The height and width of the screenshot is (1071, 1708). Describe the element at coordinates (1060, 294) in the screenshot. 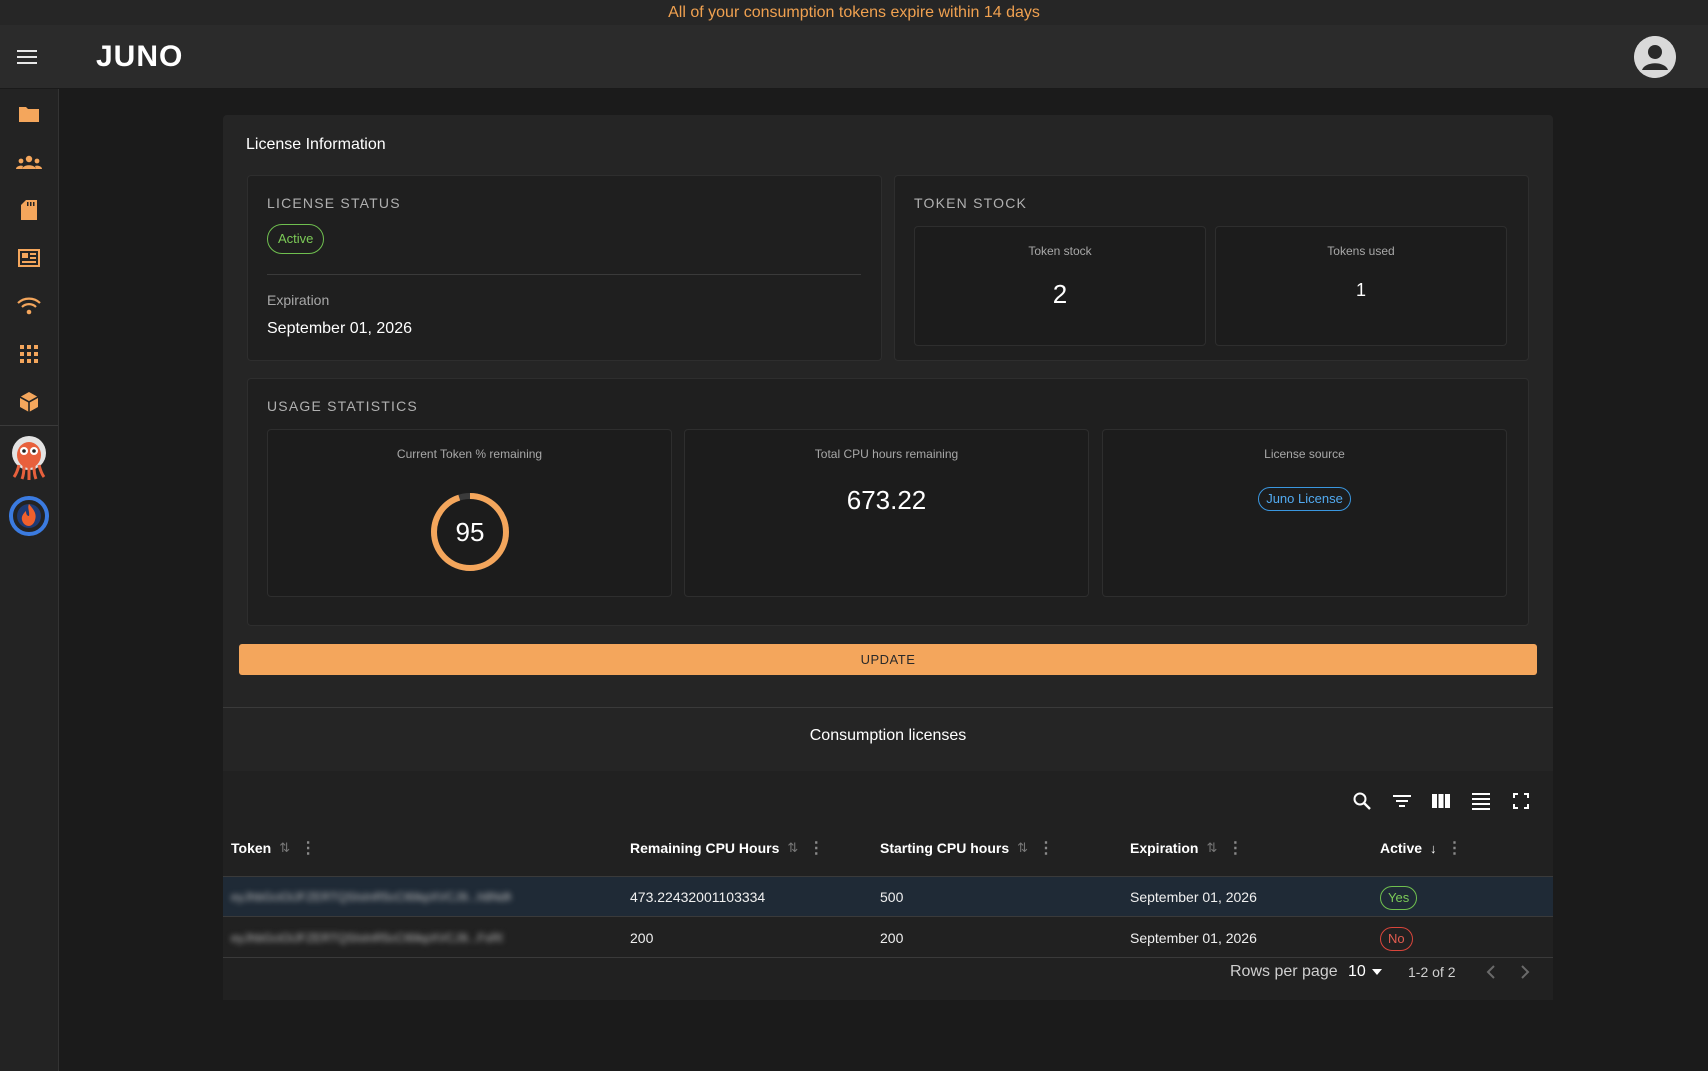

I see `token-stock-value: 2` at that location.